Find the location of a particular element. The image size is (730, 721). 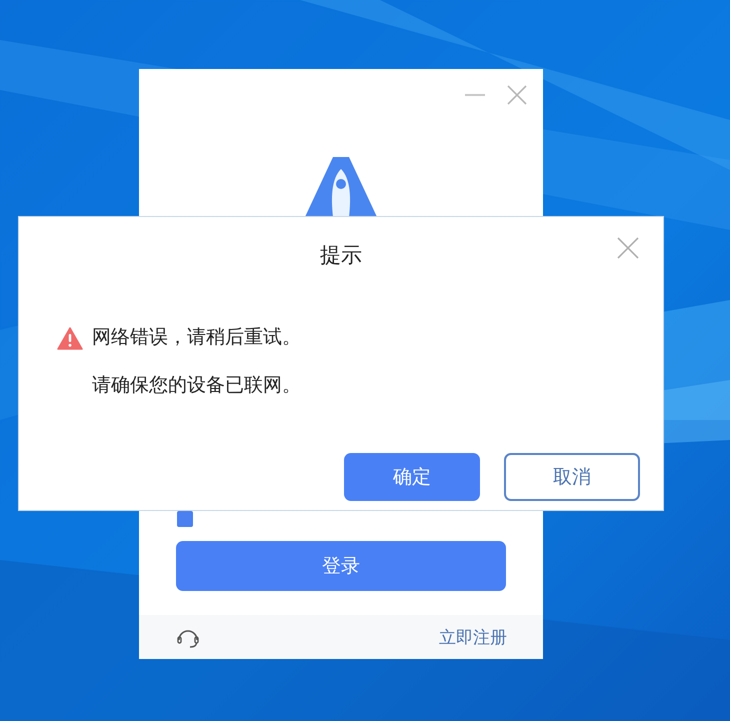

warning-icon is located at coordinates (70, 338).